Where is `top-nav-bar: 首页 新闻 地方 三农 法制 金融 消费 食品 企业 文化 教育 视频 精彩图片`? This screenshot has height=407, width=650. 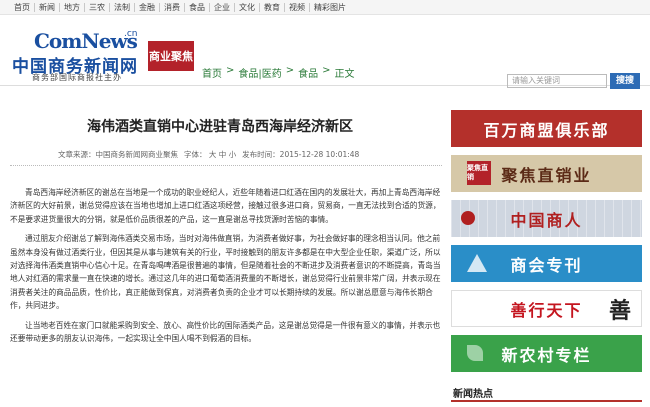 top-nav-bar: 首页 新闻 地方 三农 法制 金融 消费 食品 企业 文化 教育 视频 精彩图片 is located at coordinates (325, 7).